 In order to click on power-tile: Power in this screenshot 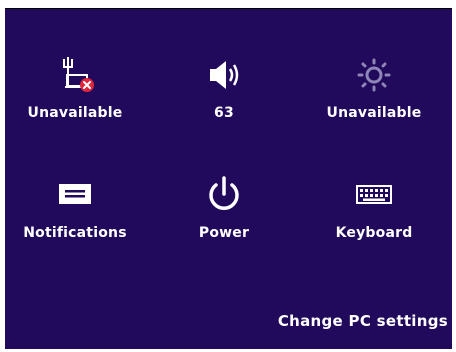, I will do `click(224, 220)`.